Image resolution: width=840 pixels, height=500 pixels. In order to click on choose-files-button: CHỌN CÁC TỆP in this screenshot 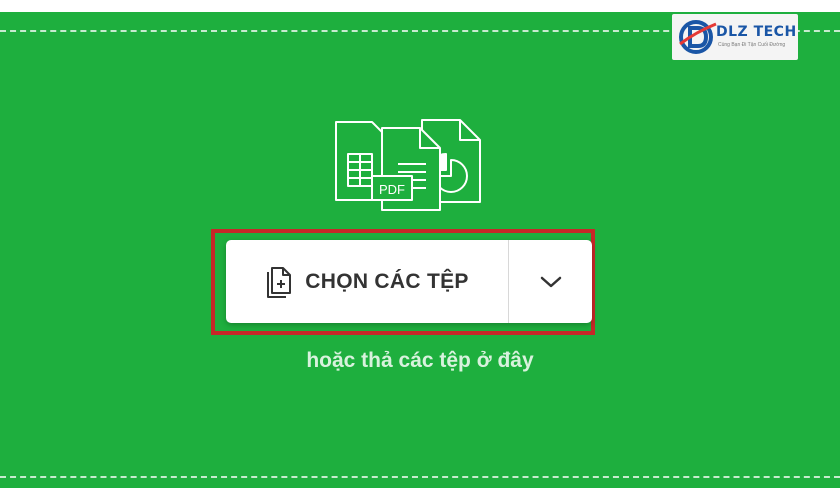, I will do `click(367, 281)`.